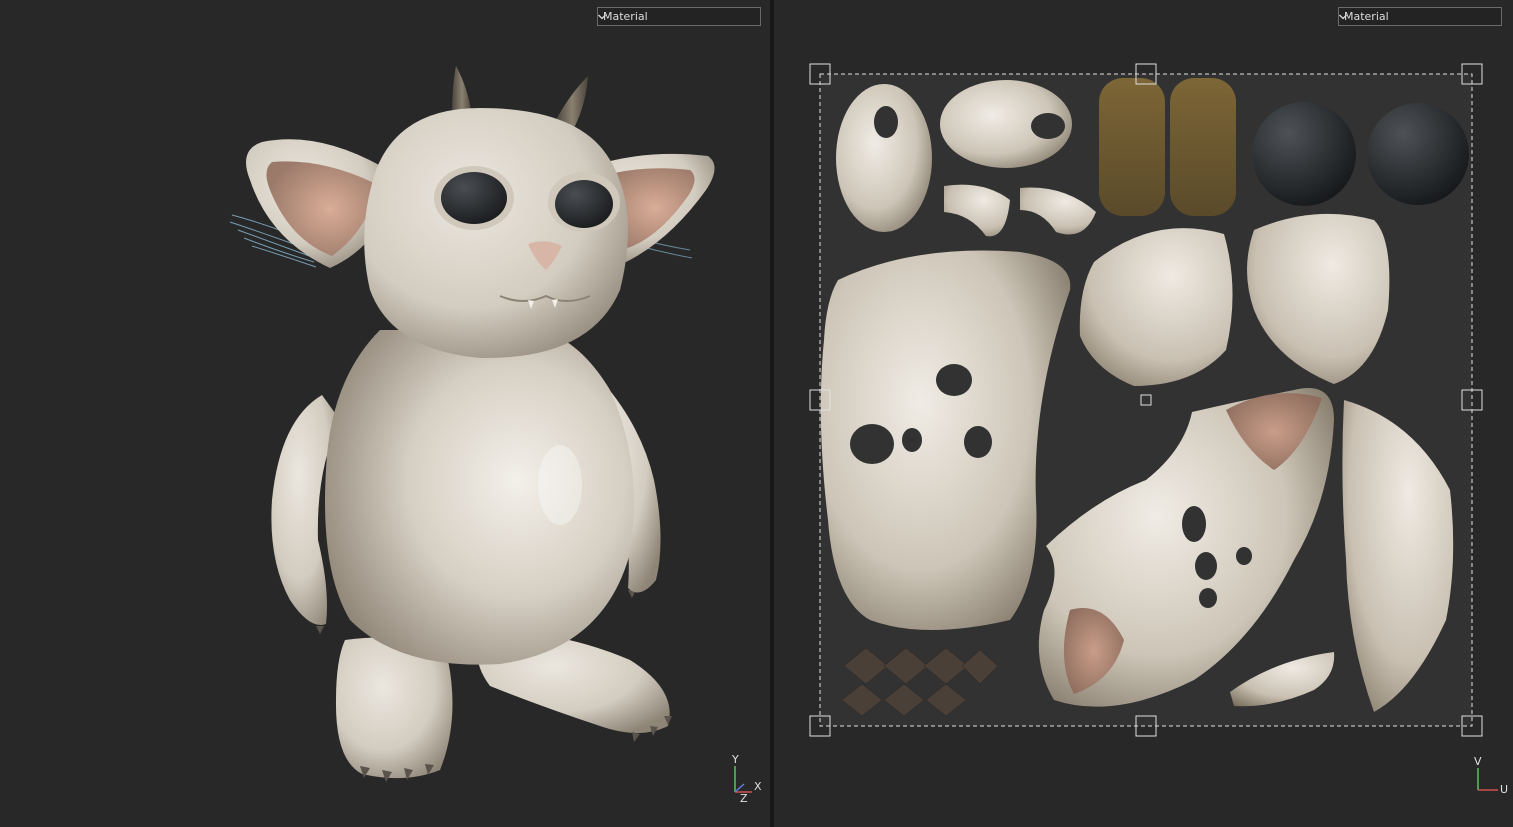 The image size is (1513, 827). Describe the element at coordinates (679, 16) in the screenshot. I see `shading-mode-dropdown: Material` at that location.